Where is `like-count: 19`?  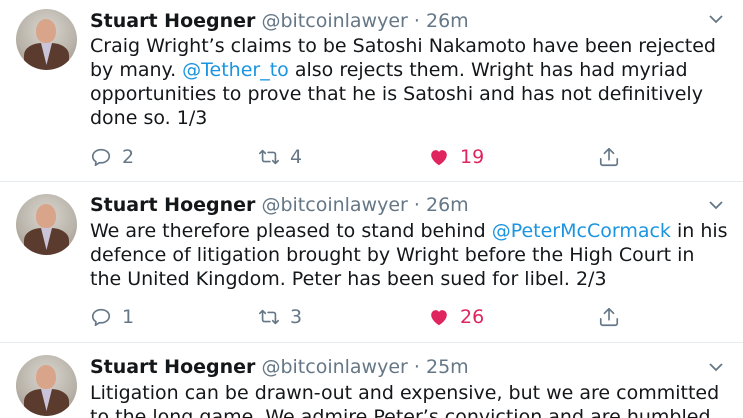 like-count: 19 is located at coordinates (472, 157).